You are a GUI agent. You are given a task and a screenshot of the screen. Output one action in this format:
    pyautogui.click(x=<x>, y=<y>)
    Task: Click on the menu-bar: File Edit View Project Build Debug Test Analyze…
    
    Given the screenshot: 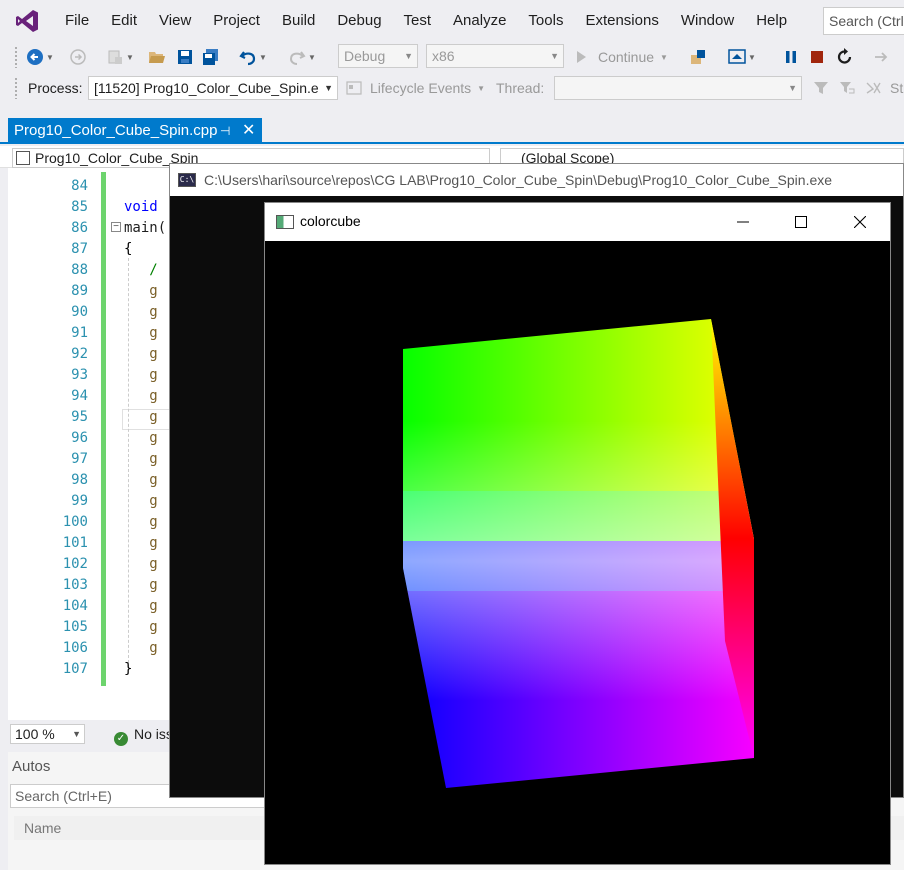 What is the action you would take?
    pyautogui.click(x=452, y=21)
    